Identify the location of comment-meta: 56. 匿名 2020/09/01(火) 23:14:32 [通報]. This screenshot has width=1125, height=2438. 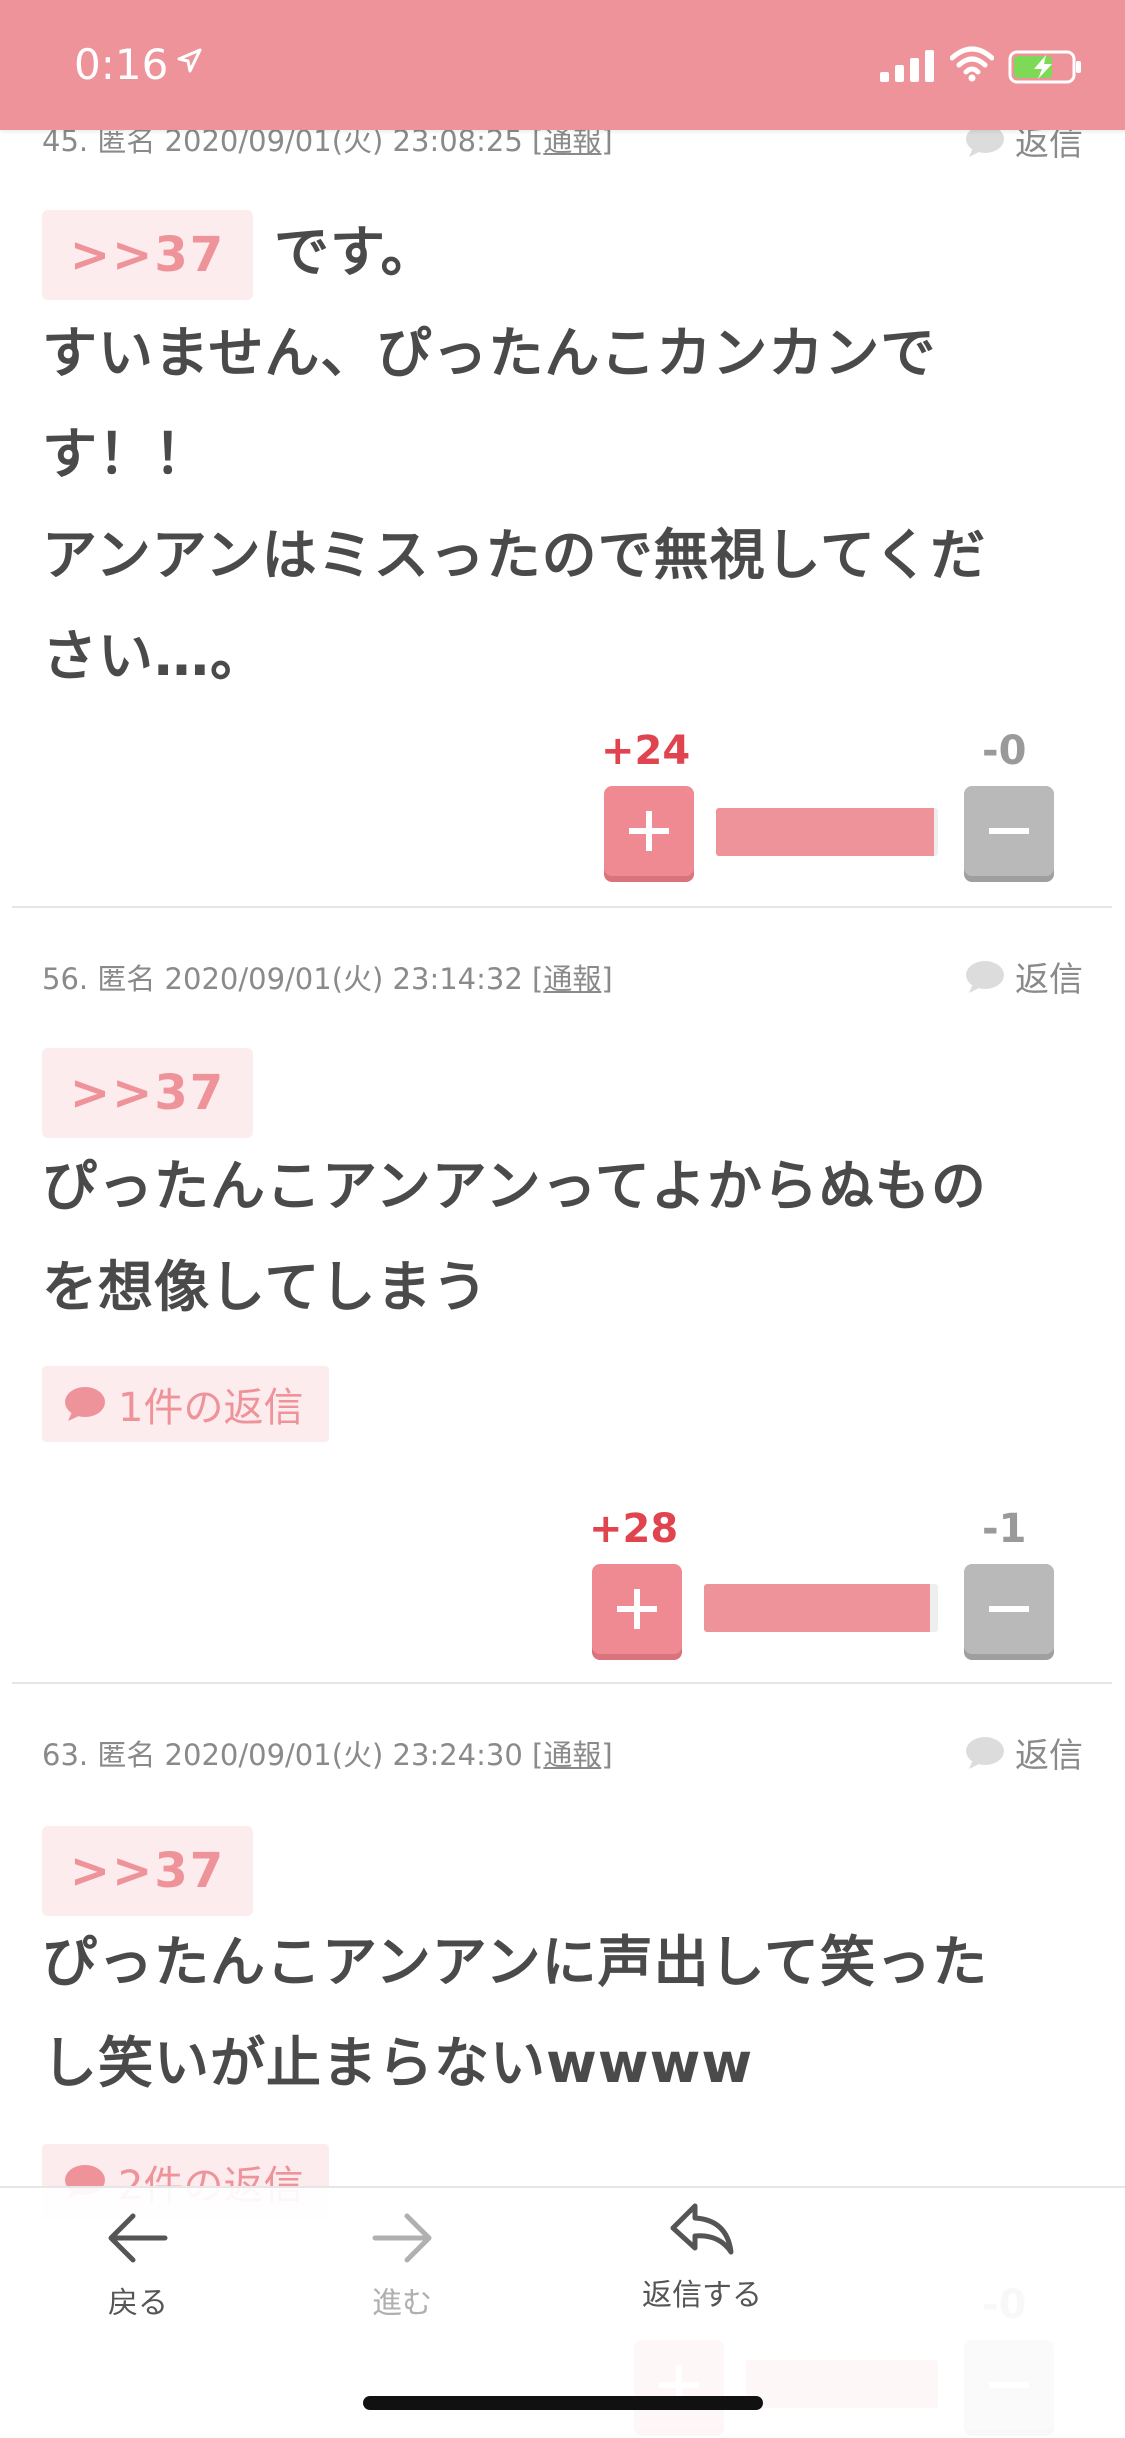
(327, 979).